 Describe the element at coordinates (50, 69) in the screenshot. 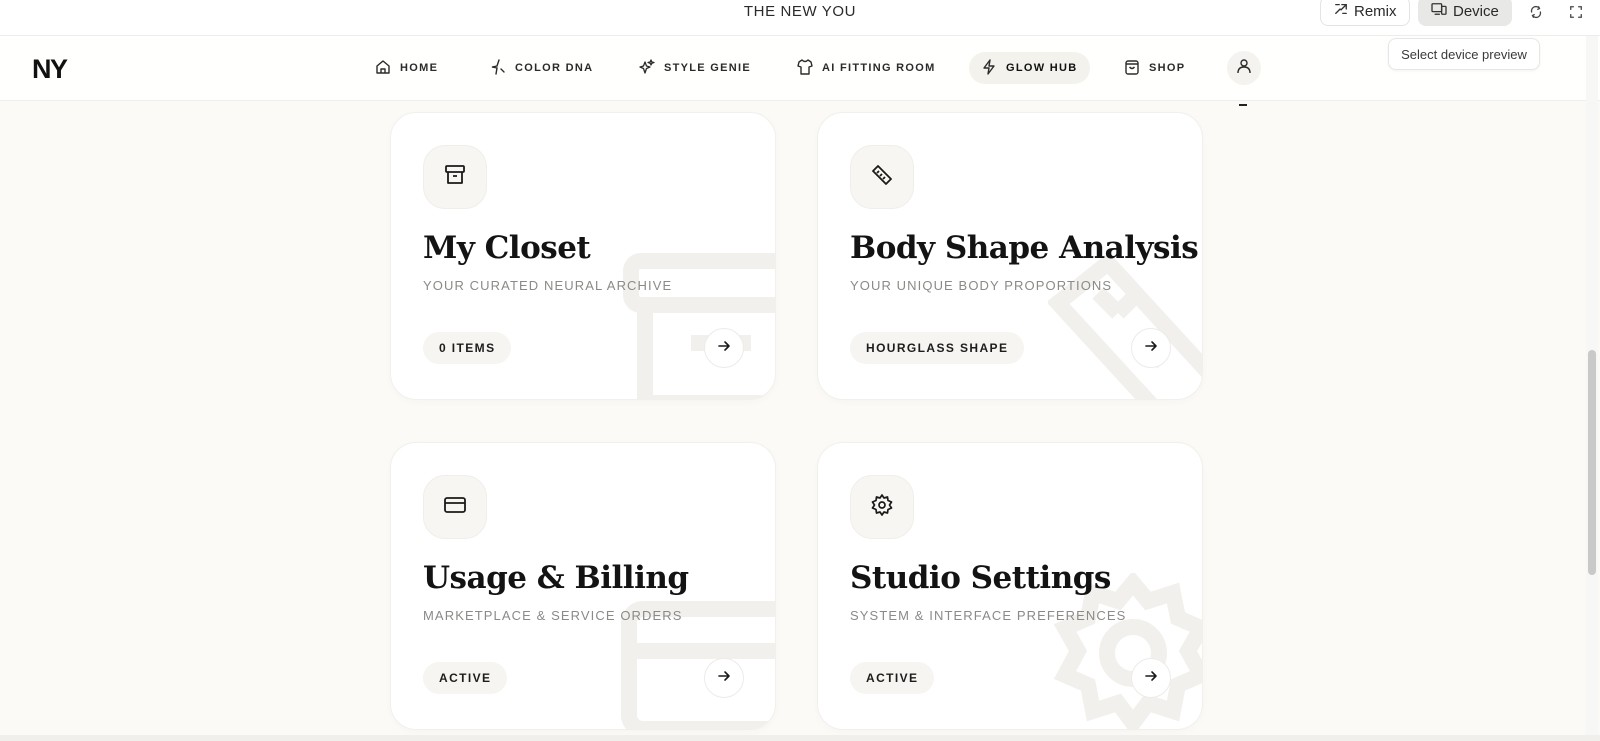

I see `brand-logo: NY` at that location.